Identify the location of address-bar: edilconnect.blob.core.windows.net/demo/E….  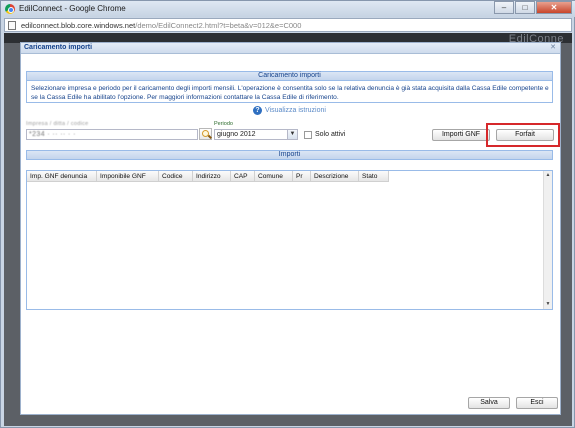
(288, 25).